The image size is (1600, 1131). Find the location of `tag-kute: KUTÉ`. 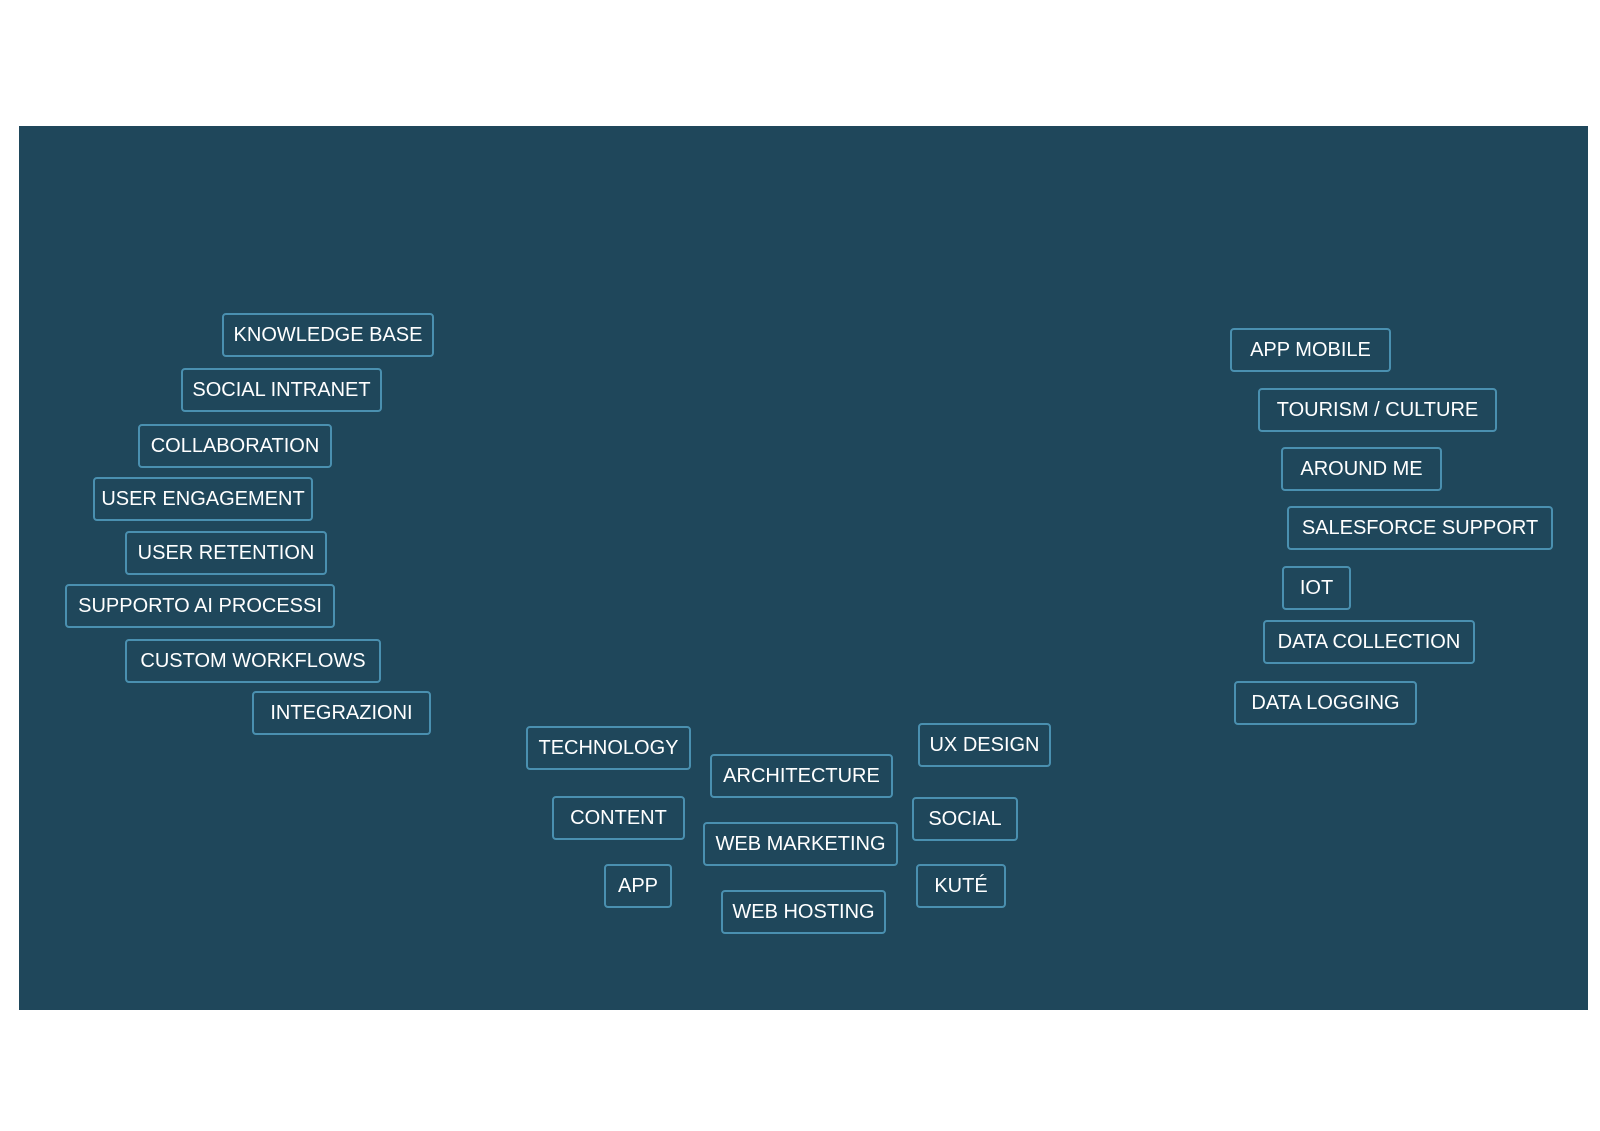

tag-kute: KUTÉ is located at coordinates (961, 886).